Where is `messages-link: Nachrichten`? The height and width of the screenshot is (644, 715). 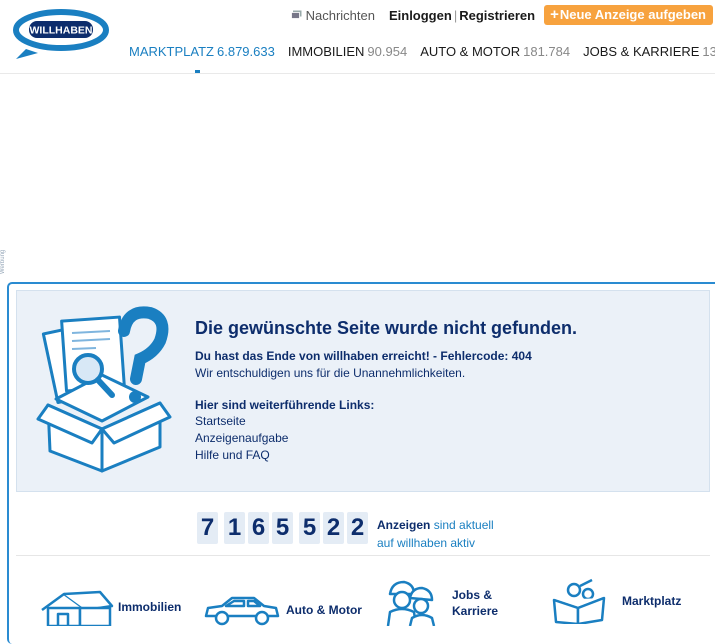
messages-link: Nachrichten is located at coordinates (332, 15).